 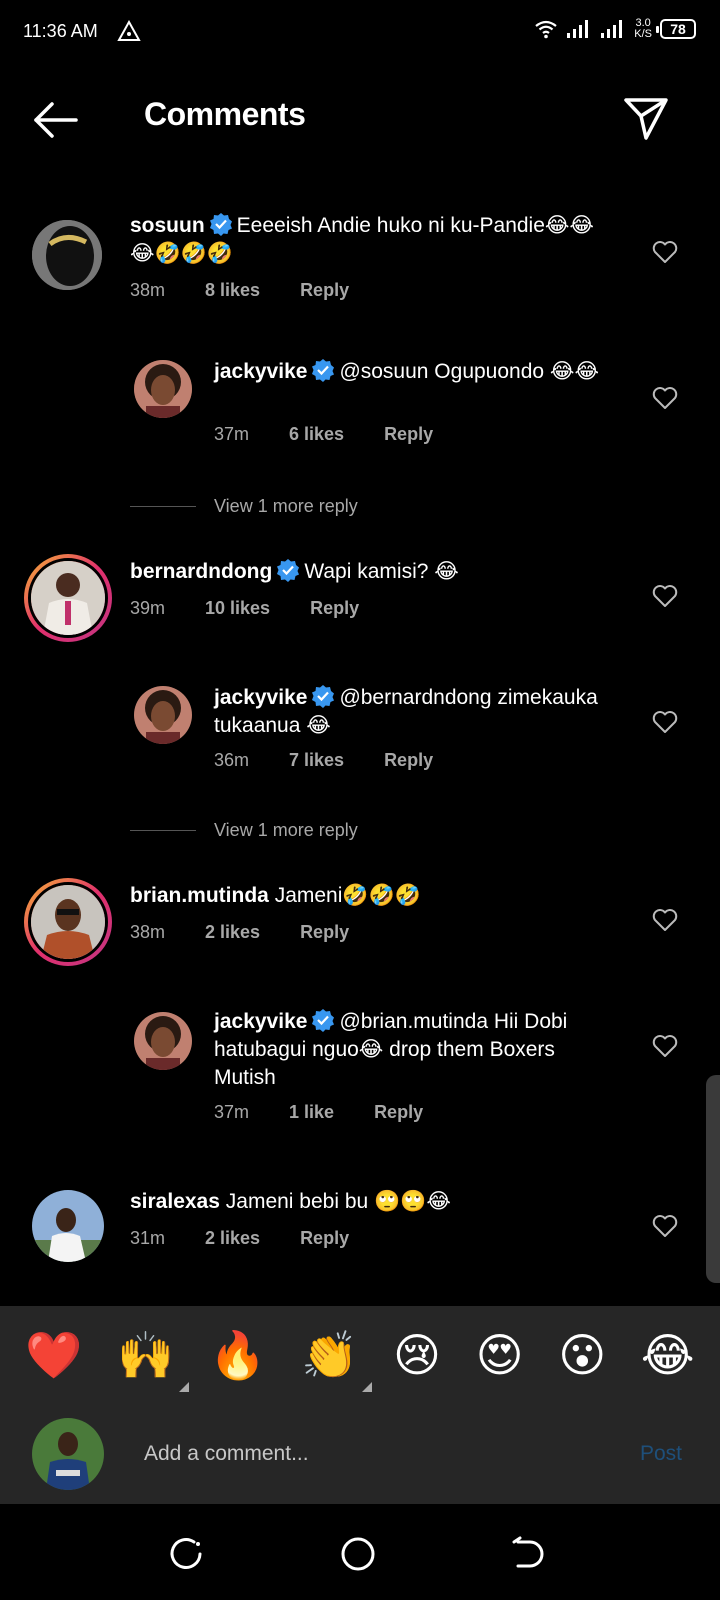 What do you see at coordinates (316, 760) in the screenshot?
I see `comment-likes: 7 likes` at bounding box center [316, 760].